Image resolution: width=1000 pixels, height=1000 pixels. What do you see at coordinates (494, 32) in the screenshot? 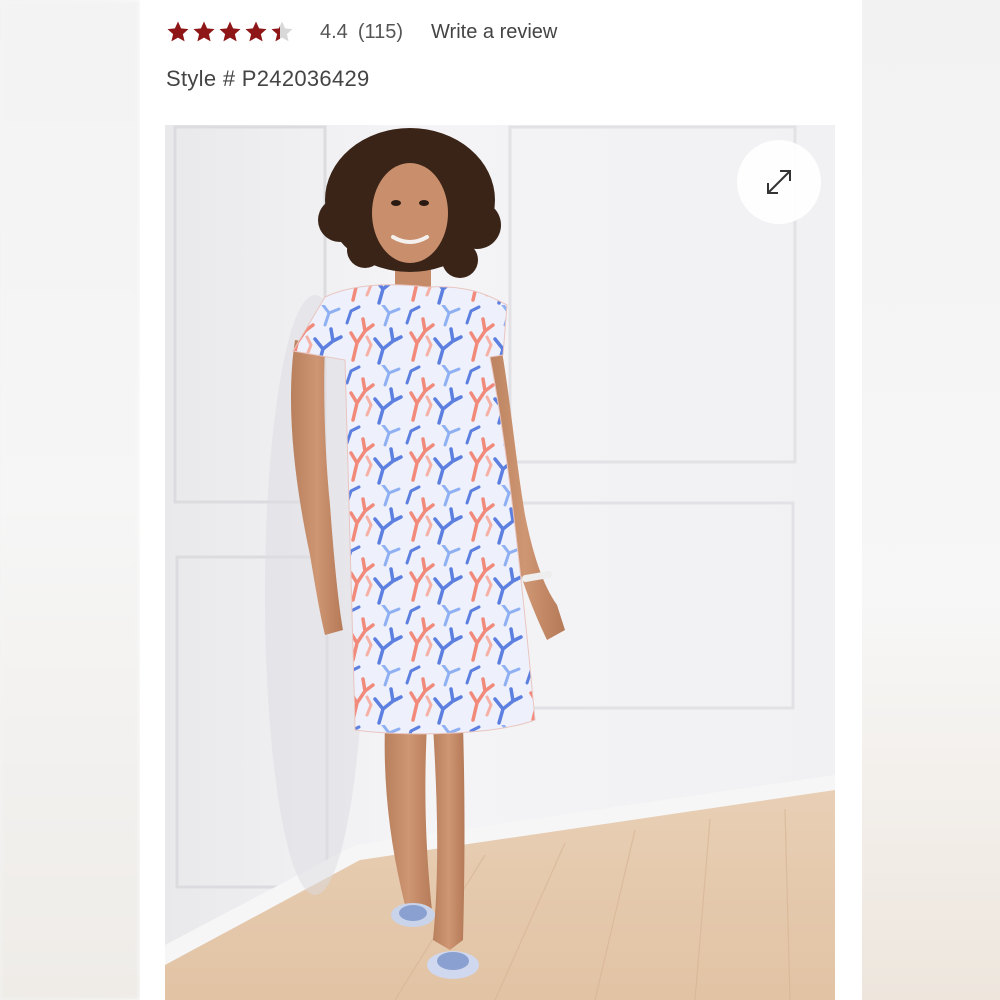
I see `write-review-link: Write a review` at bounding box center [494, 32].